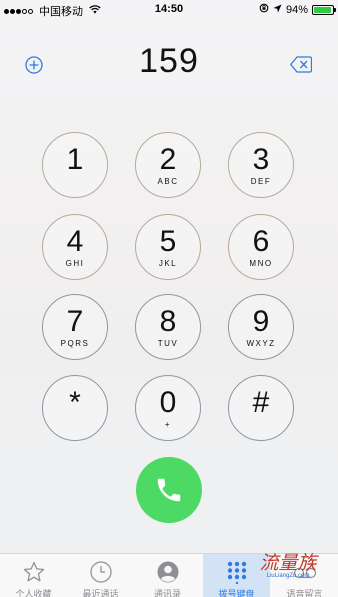 The height and width of the screenshot is (597, 338). Describe the element at coordinates (168, 572) in the screenshot. I see `contacts-icon` at that location.